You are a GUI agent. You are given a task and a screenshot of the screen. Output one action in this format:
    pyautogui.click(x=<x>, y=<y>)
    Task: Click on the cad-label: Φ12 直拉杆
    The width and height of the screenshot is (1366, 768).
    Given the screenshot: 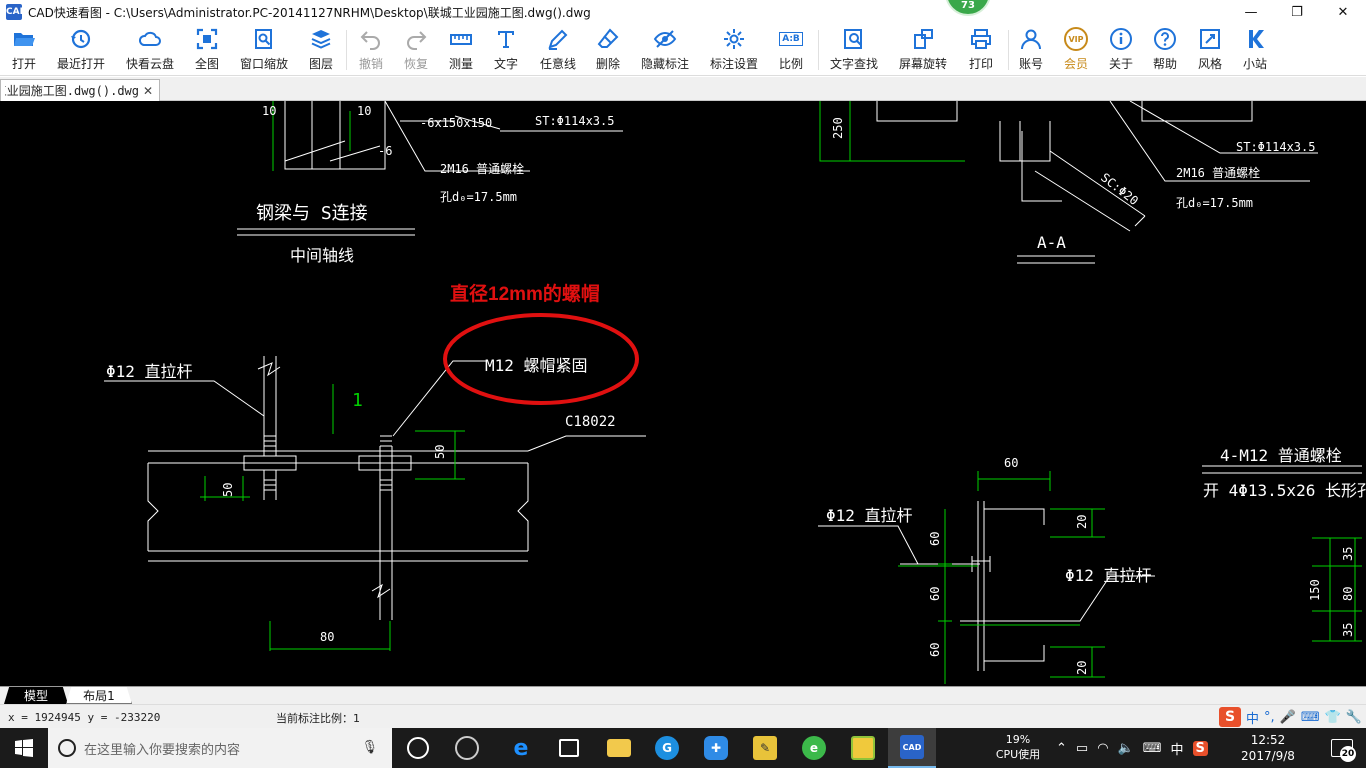 What is the action you would take?
    pyautogui.click(x=869, y=515)
    